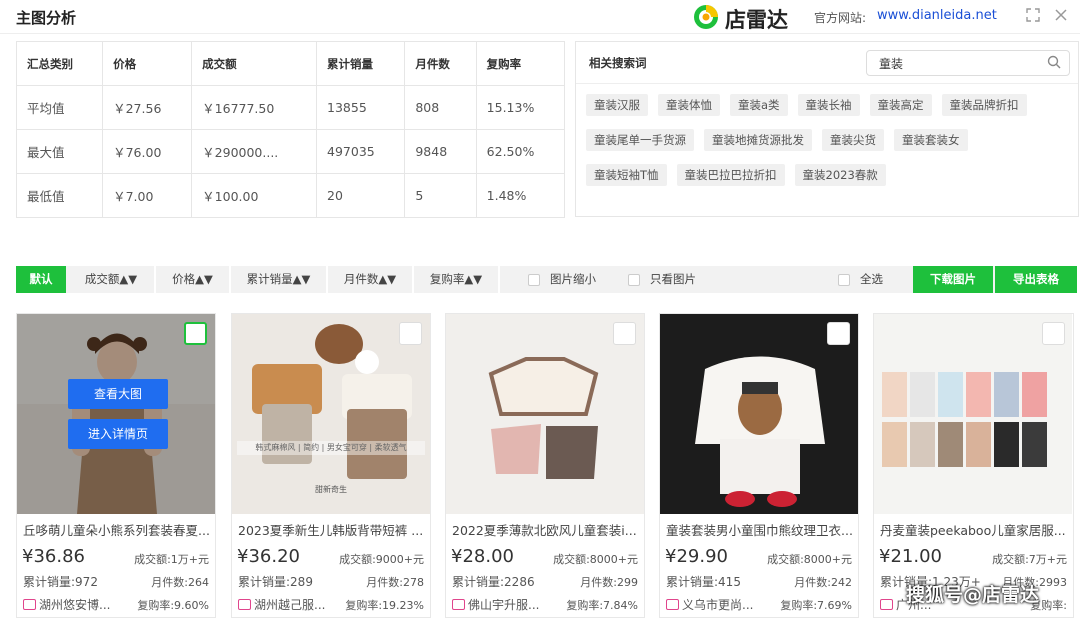 The width and height of the screenshot is (1080, 619). I want to click on site-label: 官方网站:, so click(840, 18).